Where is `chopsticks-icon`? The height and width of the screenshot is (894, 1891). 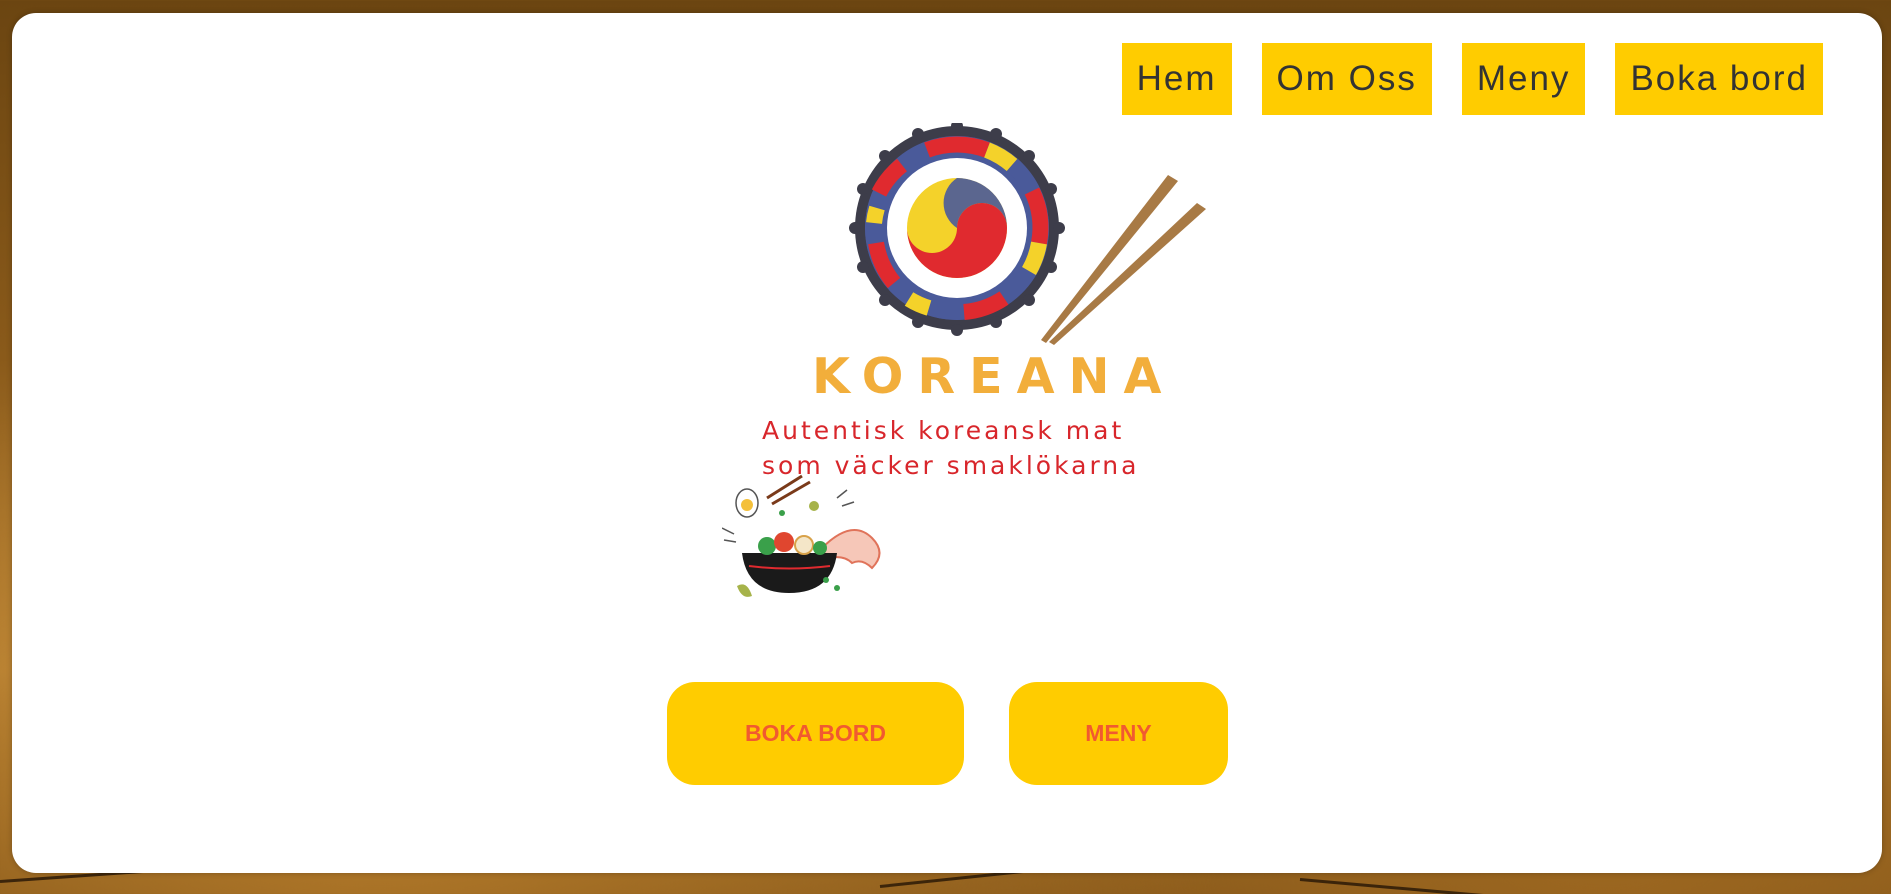 chopsticks-icon is located at coordinates (1123, 260).